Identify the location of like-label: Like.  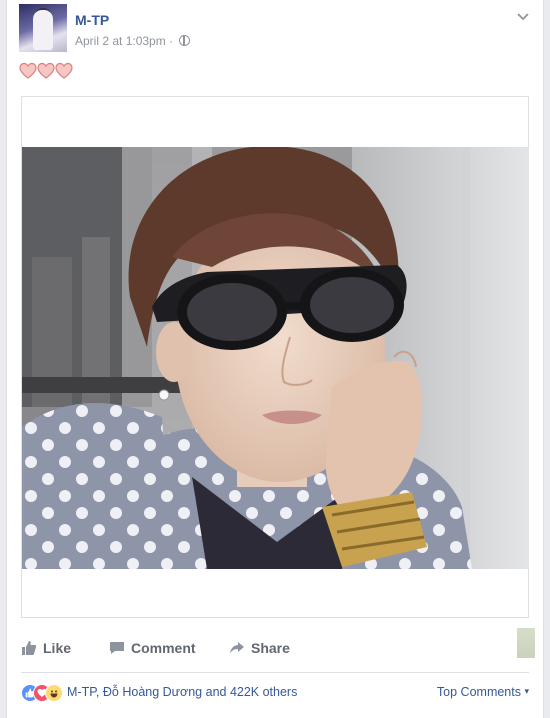
(57, 648).